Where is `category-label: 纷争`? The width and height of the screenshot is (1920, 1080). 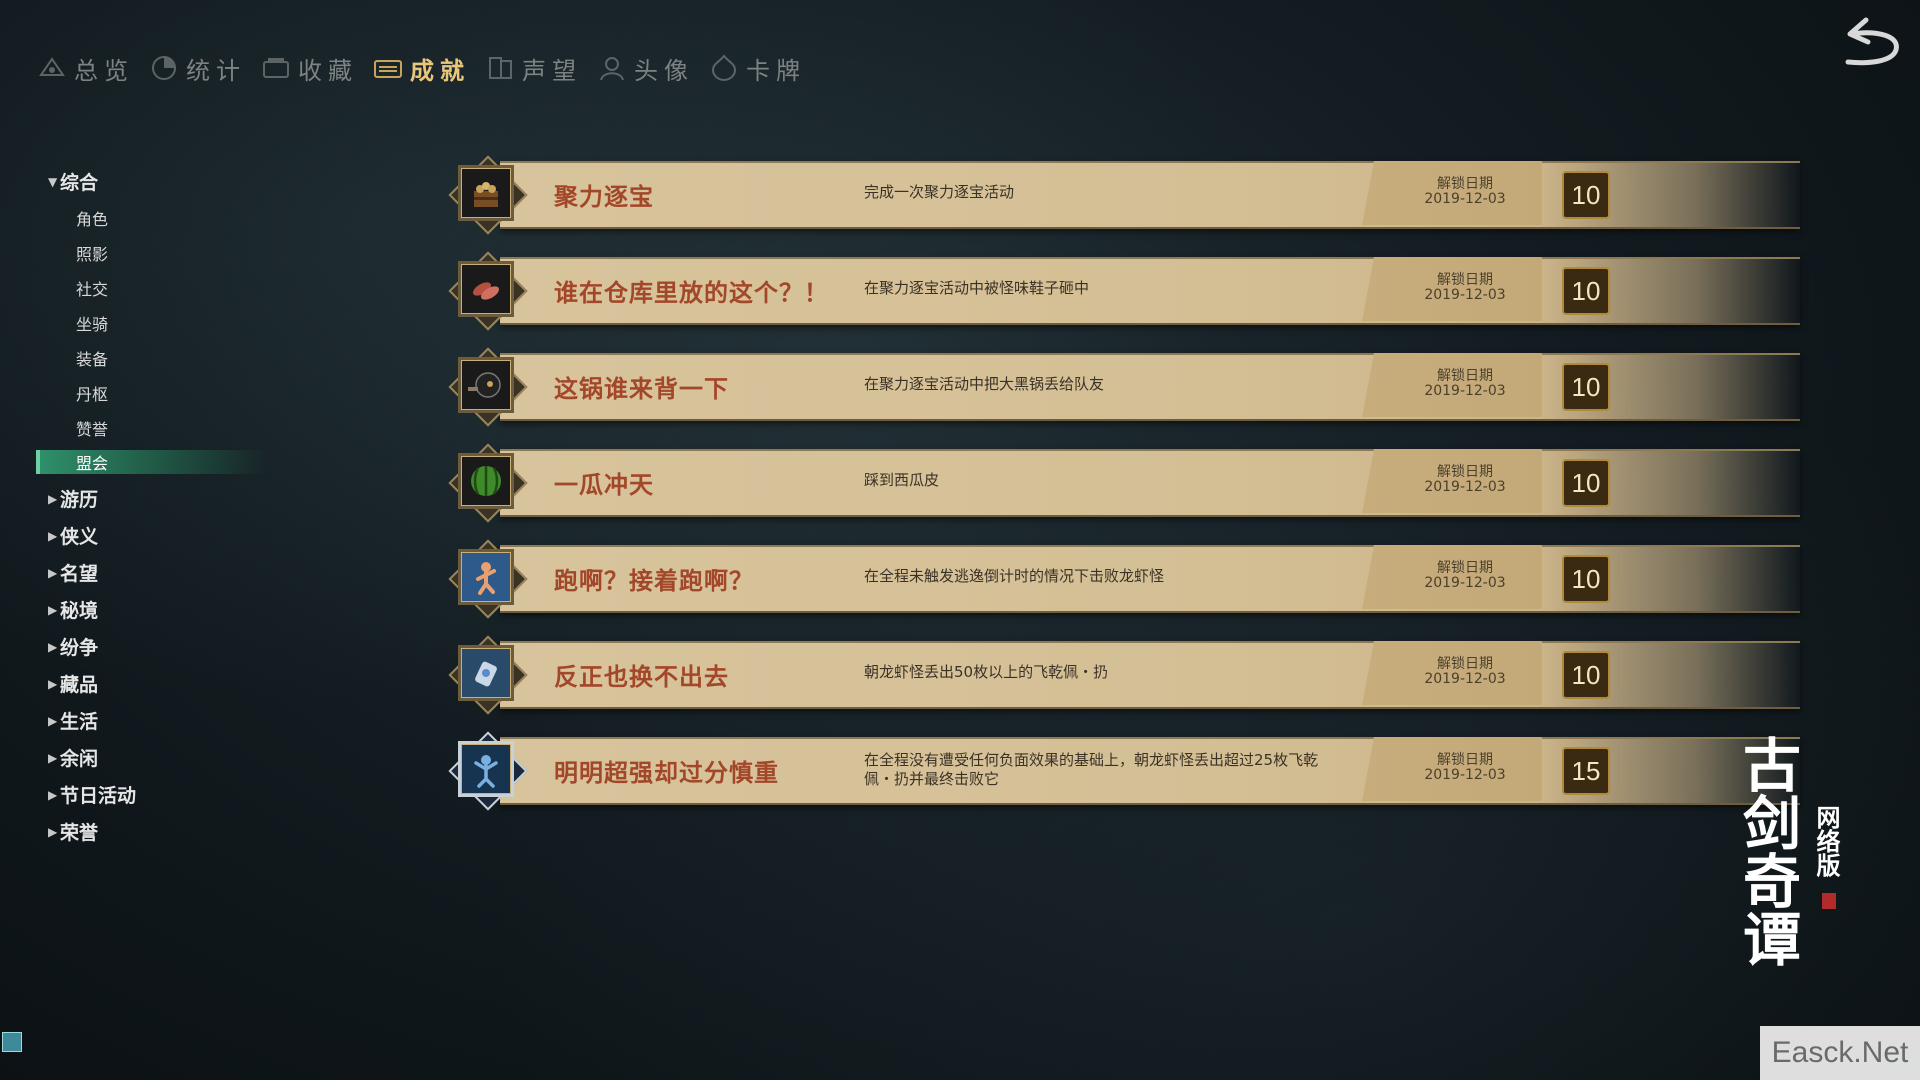 category-label: 纷争 is located at coordinates (79, 648).